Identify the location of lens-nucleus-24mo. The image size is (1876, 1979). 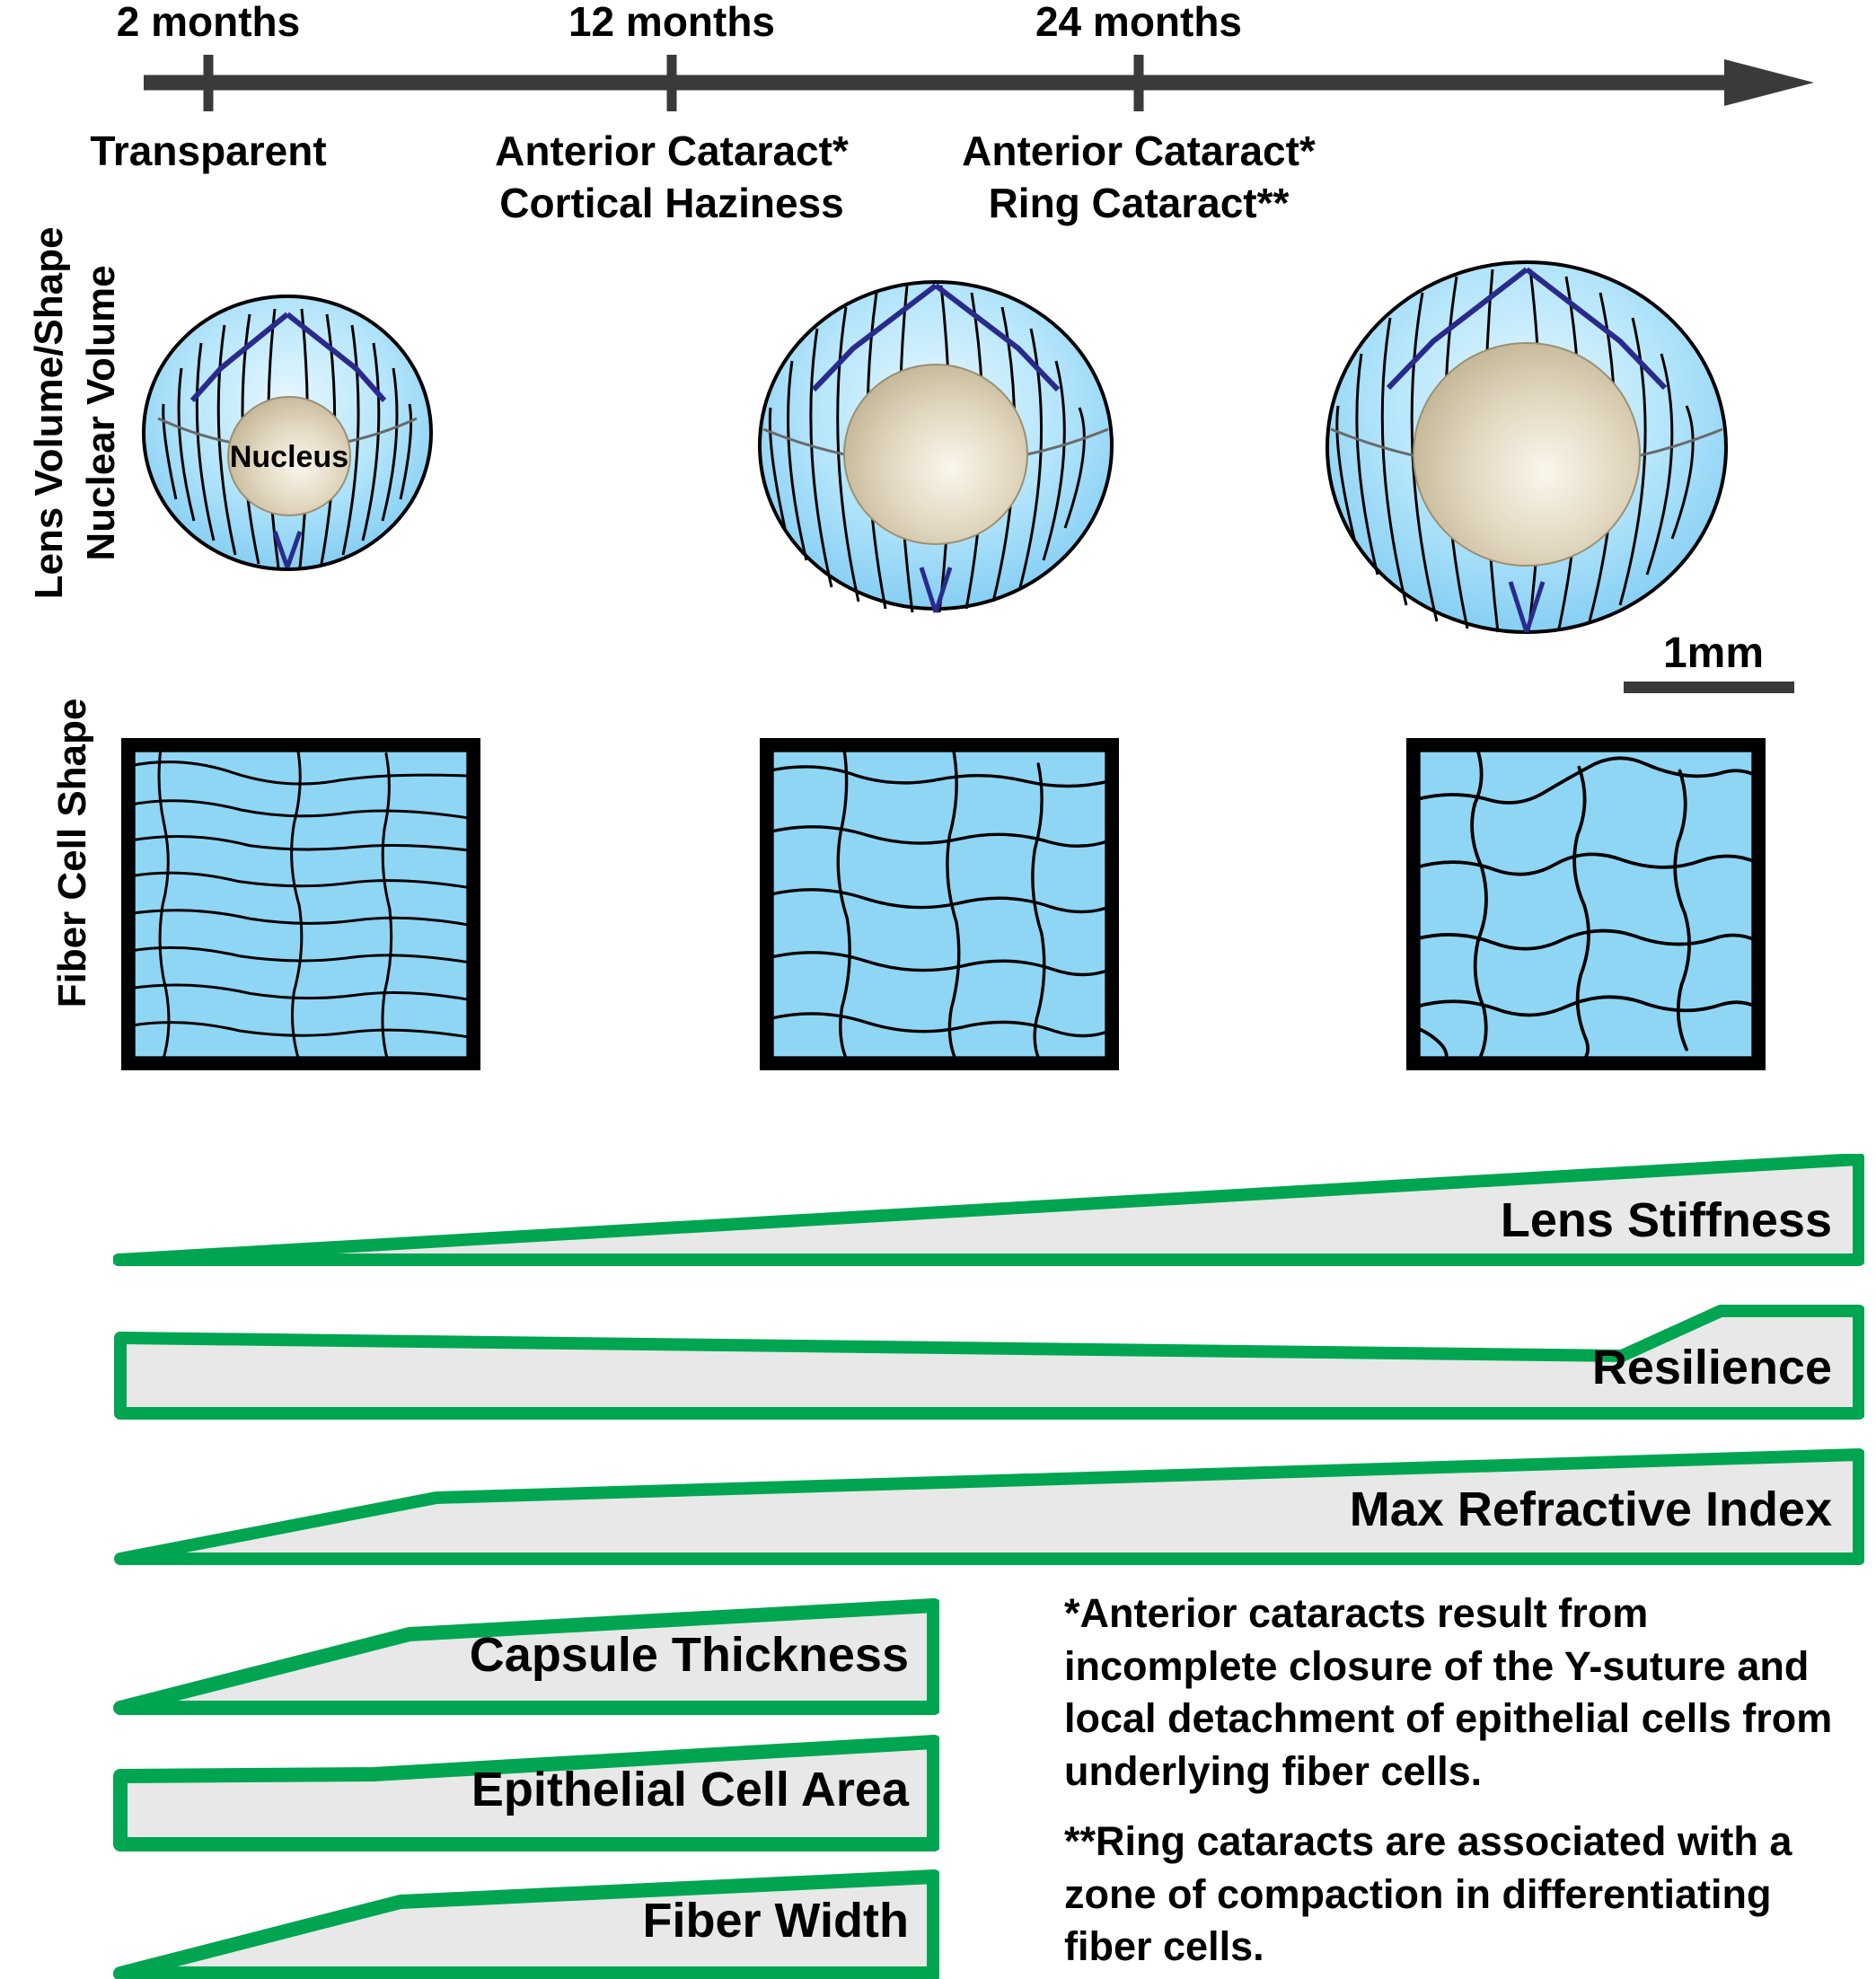
(1527, 455).